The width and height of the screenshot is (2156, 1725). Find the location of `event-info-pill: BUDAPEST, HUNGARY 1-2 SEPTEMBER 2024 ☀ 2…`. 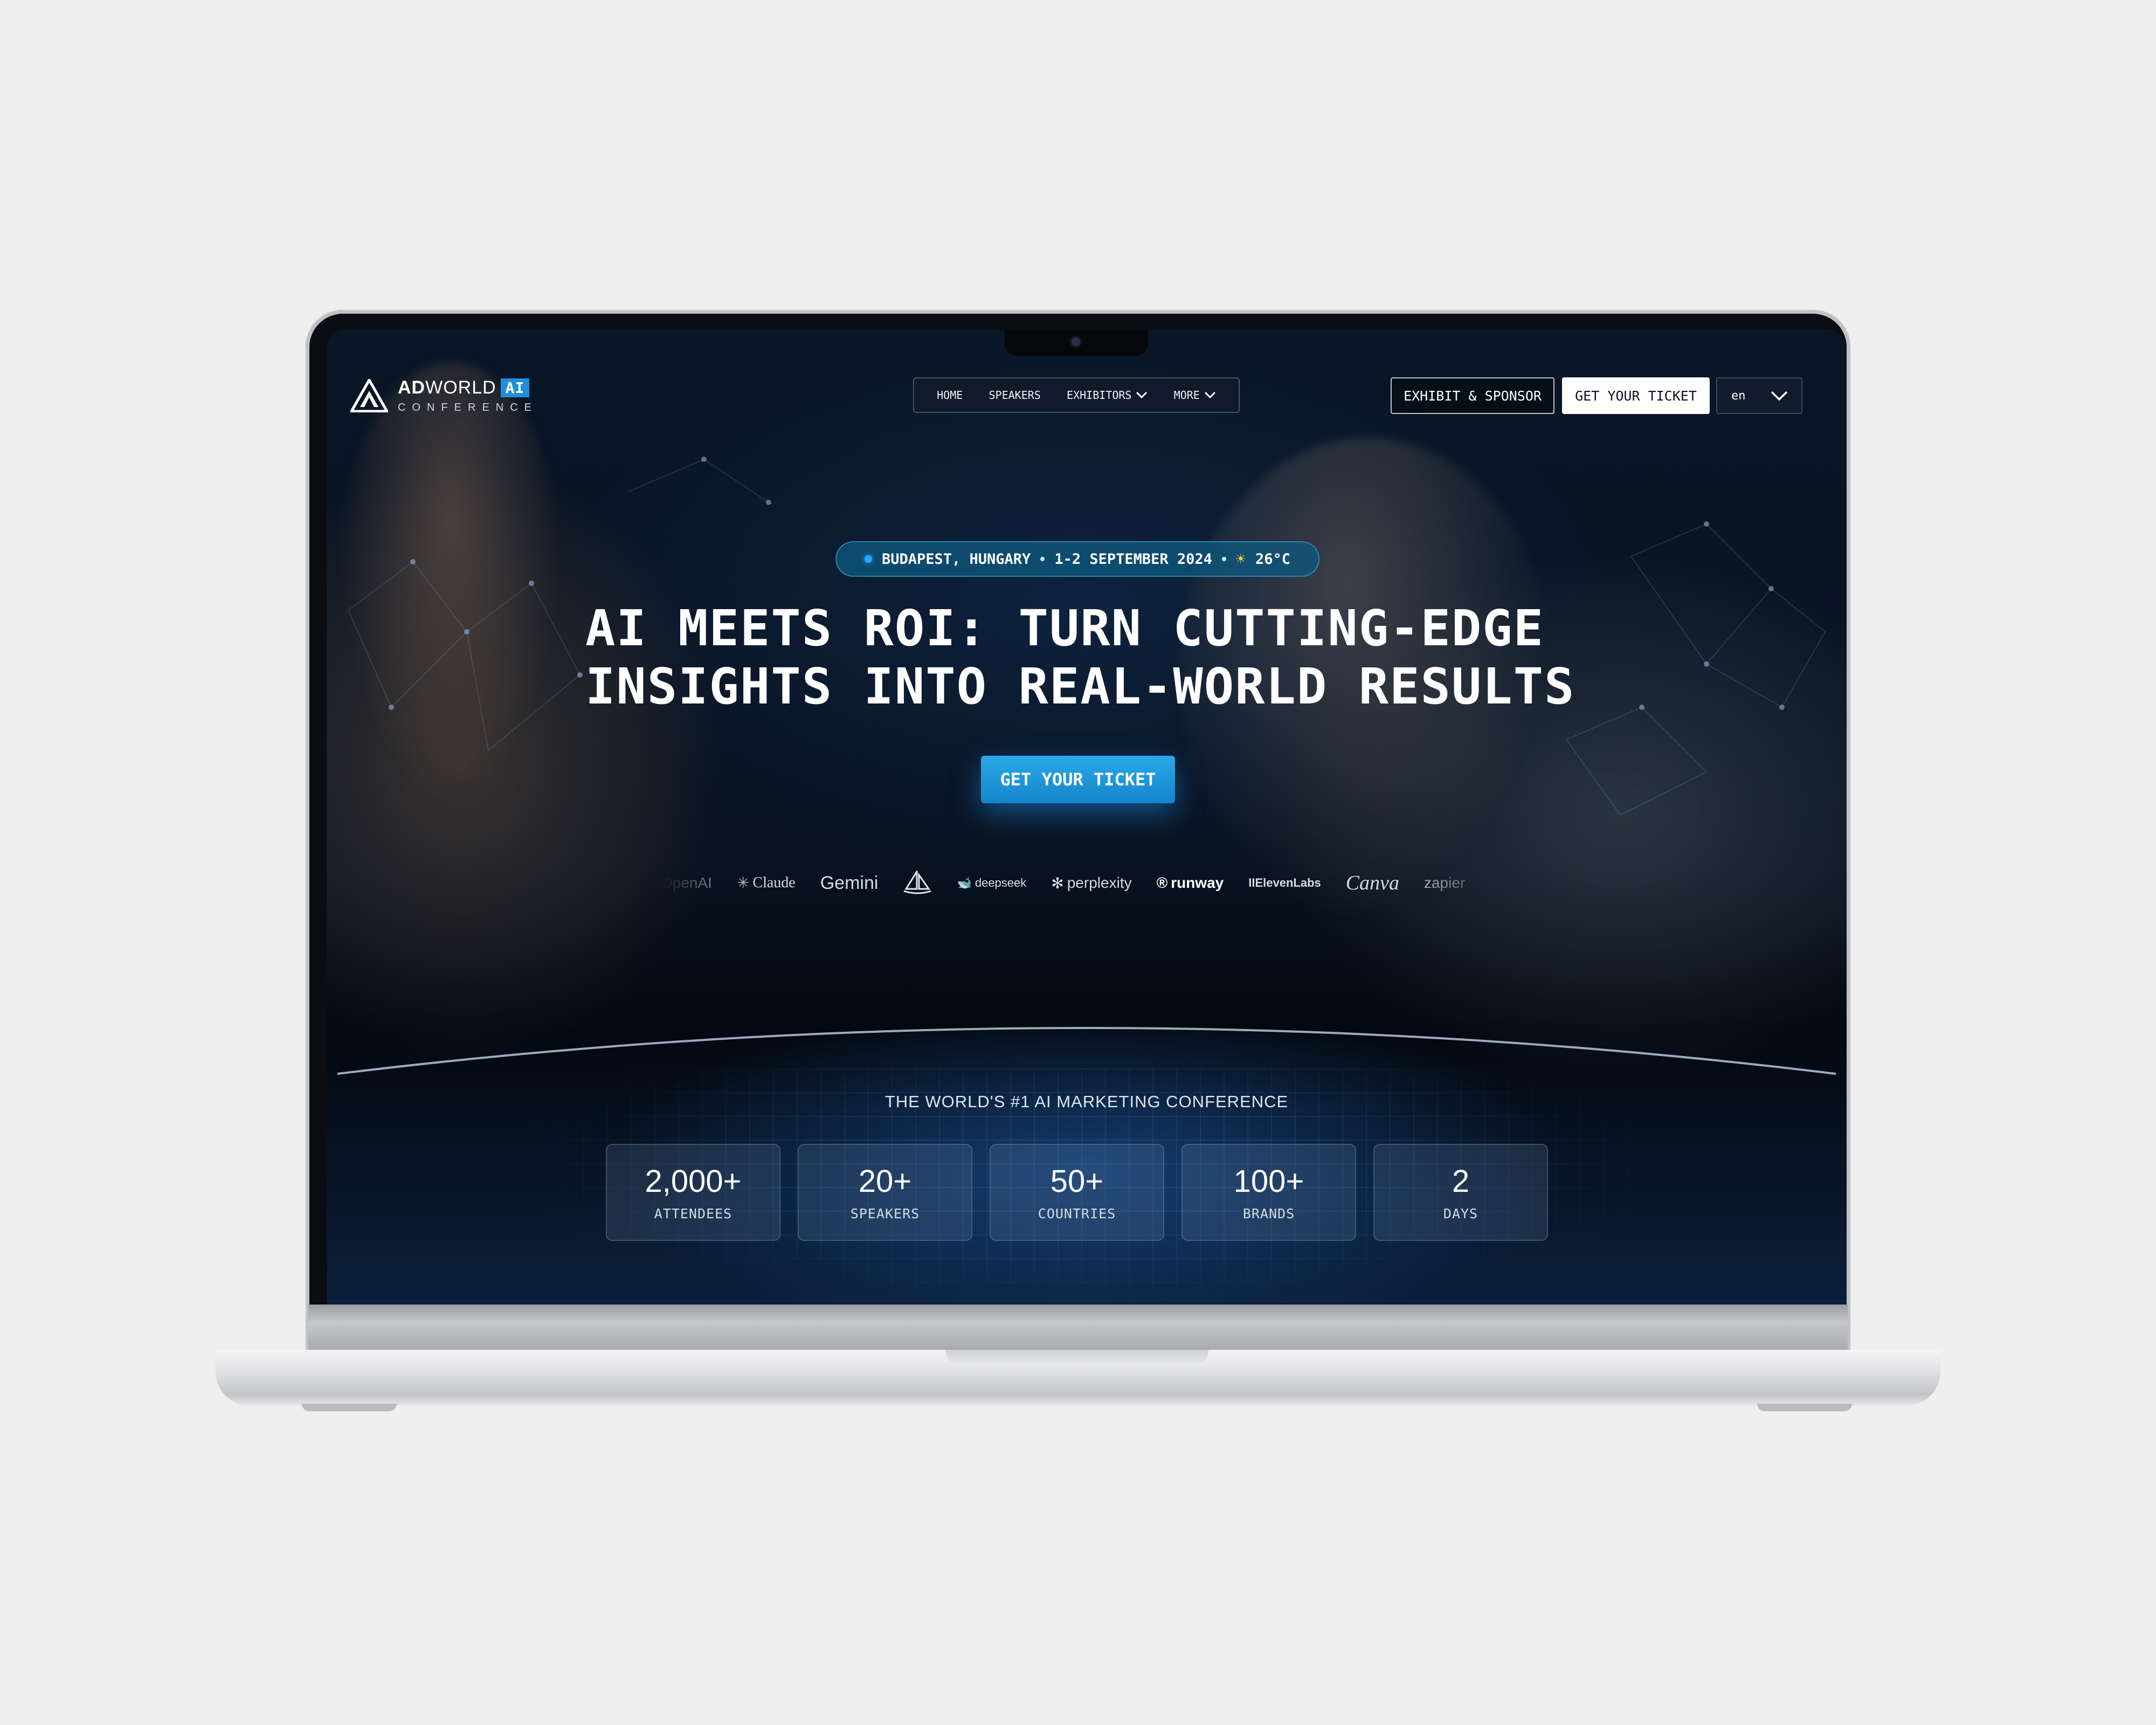

event-info-pill: BUDAPEST, HUNGARY 1-2 SEPTEMBER 2024 ☀ 2… is located at coordinates (1077, 559).